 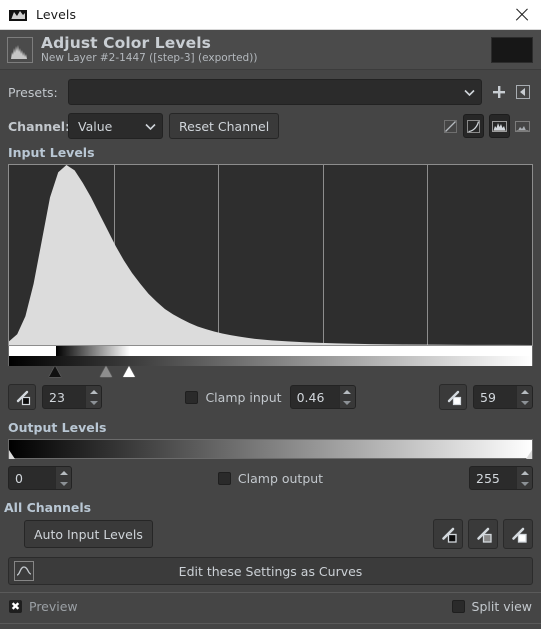 What do you see at coordinates (522, 126) in the screenshot?
I see `histogram-selection-icon` at bounding box center [522, 126].